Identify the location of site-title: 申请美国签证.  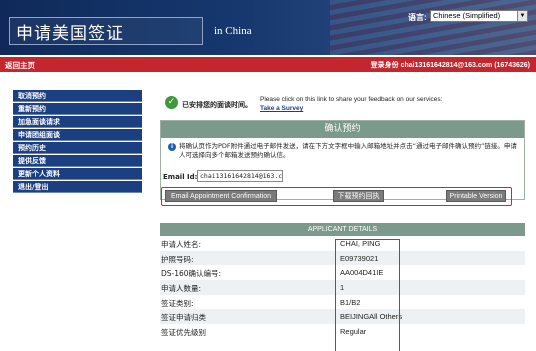
(70, 34).